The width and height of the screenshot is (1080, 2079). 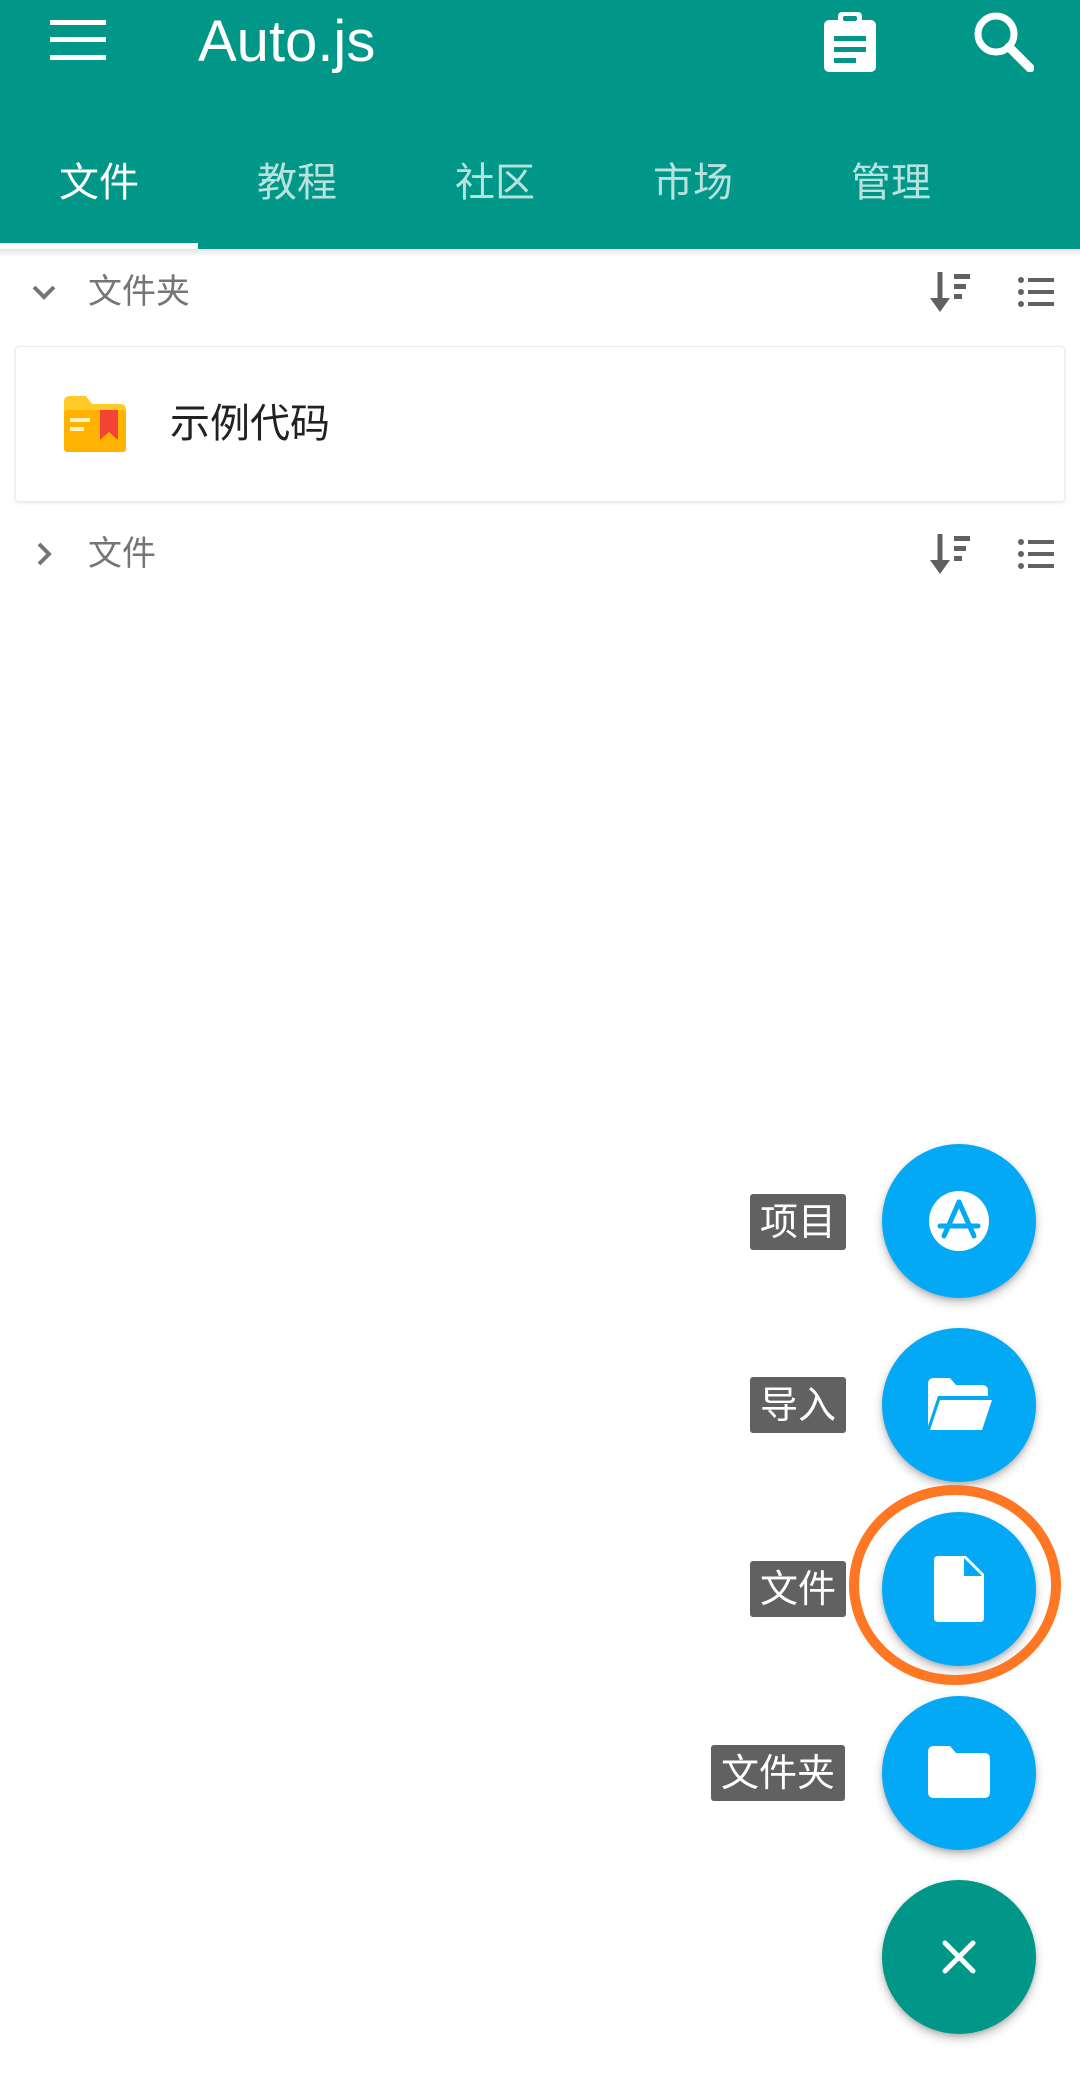 What do you see at coordinates (798, 1405) in the screenshot?
I see `fab-label-import: 导入` at bounding box center [798, 1405].